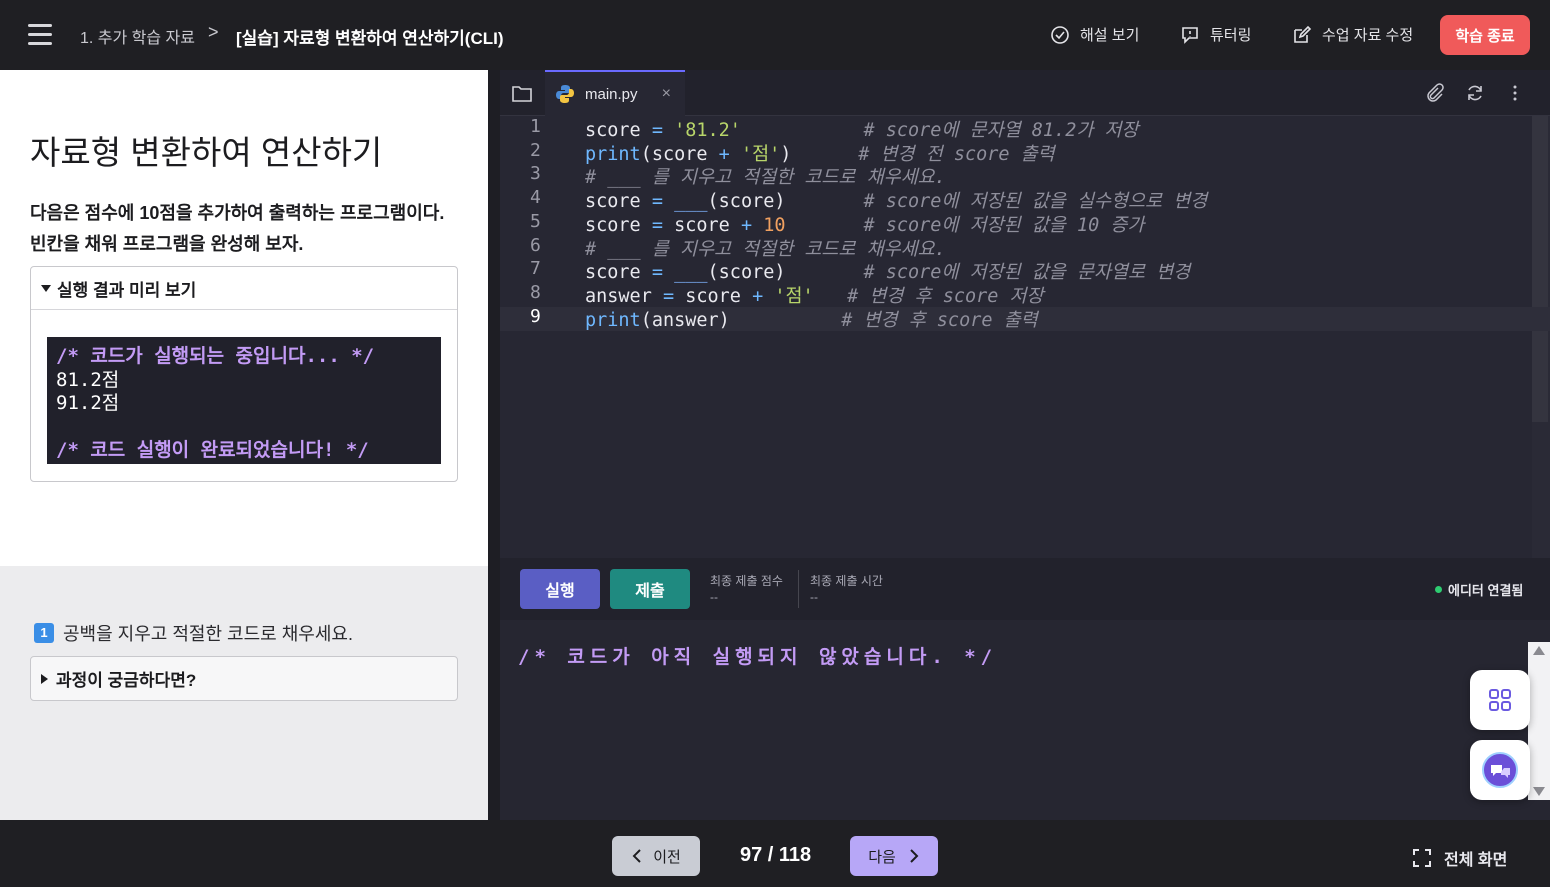  Describe the element at coordinates (758, 657) in the screenshot. I see `console-message: /* 코드가 아직 실행되지 않았습니다. */` at that location.